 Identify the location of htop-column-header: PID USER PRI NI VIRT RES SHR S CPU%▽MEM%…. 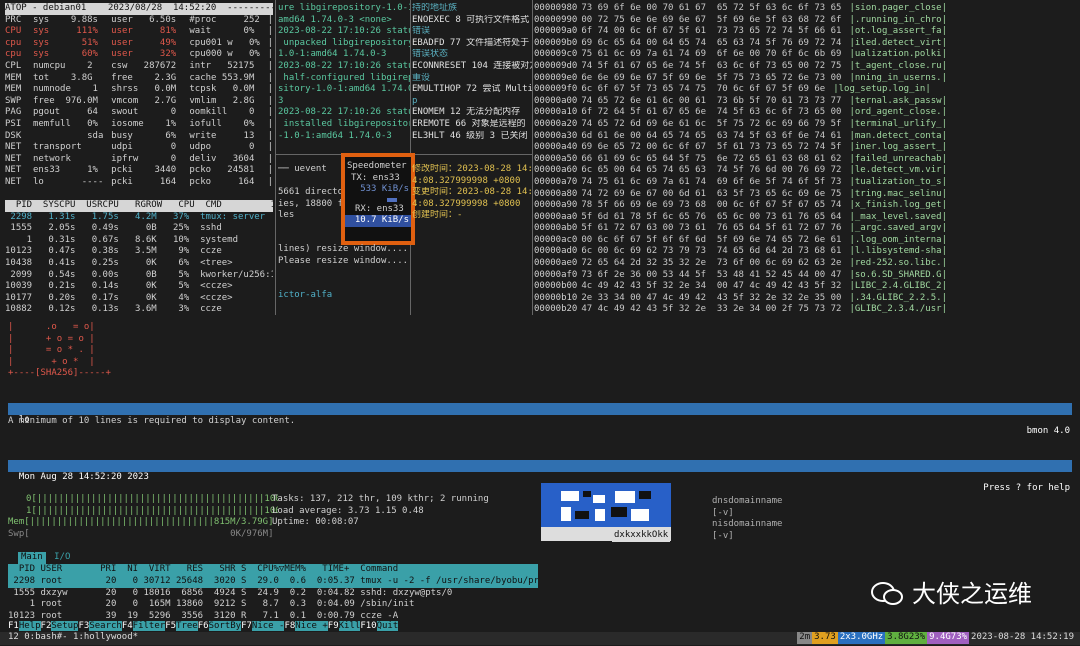
(273, 570).